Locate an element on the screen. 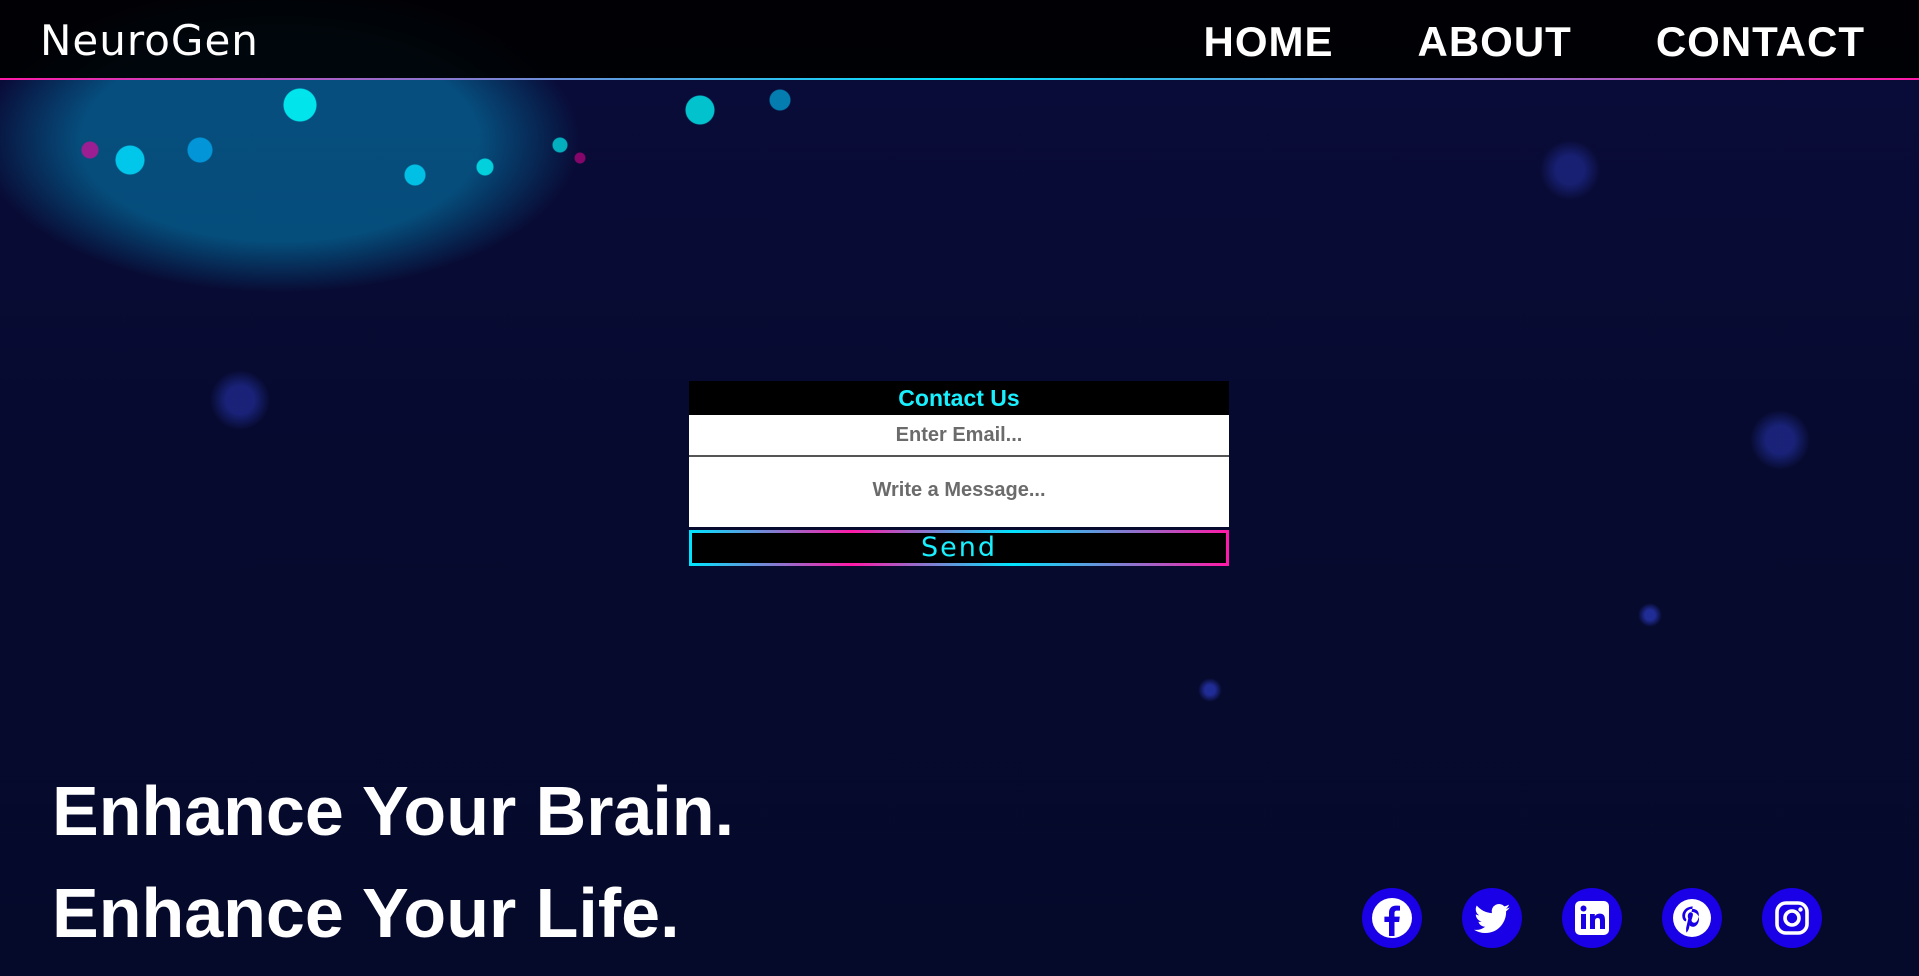  nav-about-link: ABOUT is located at coordinates (1494, 42).